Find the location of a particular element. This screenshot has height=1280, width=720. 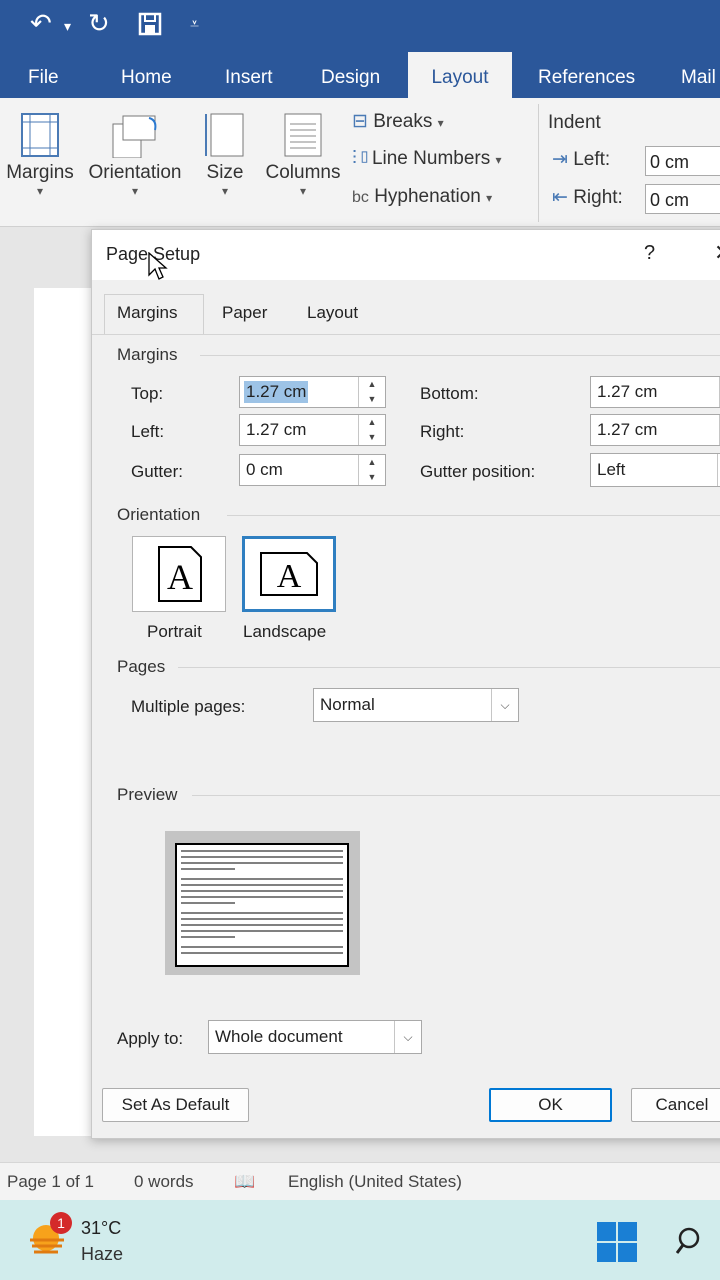

hyphenation-button: bc Hyphenation ▾ is located at coordinates (422, 197).